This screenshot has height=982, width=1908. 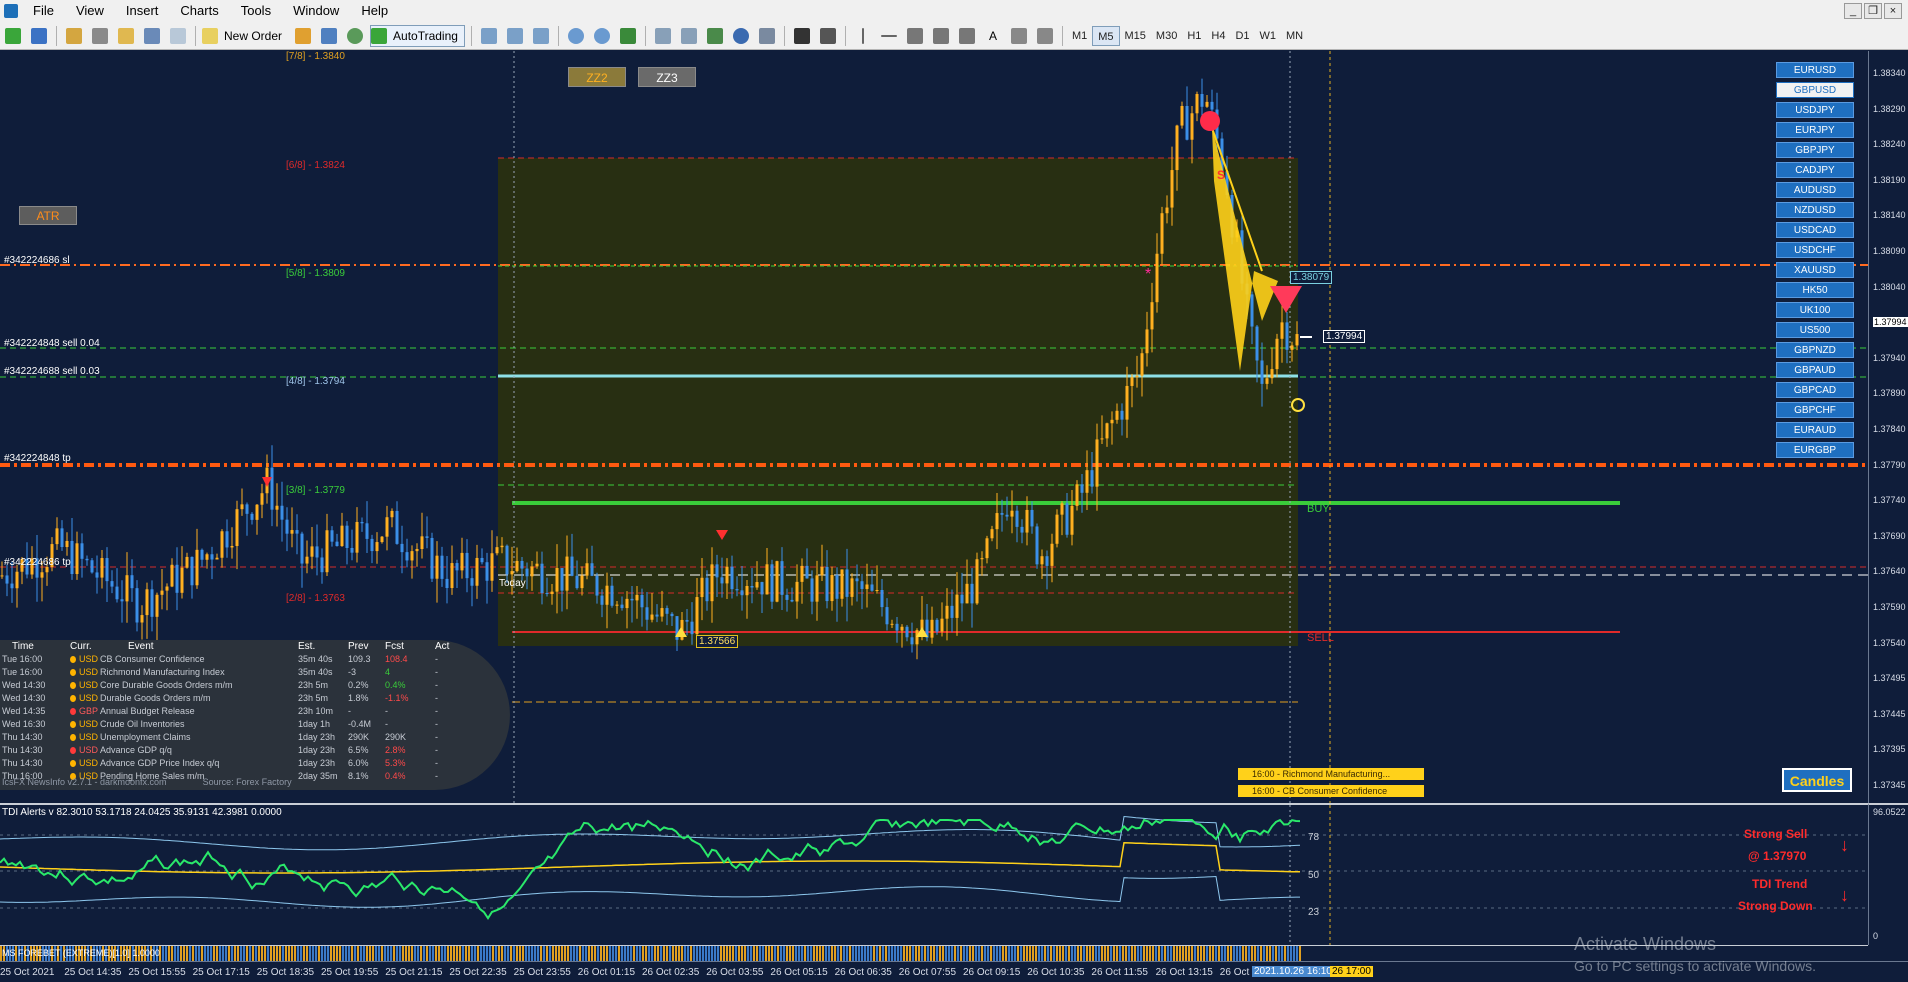 I want to click on indicators-button, so click(x=715, y=36).